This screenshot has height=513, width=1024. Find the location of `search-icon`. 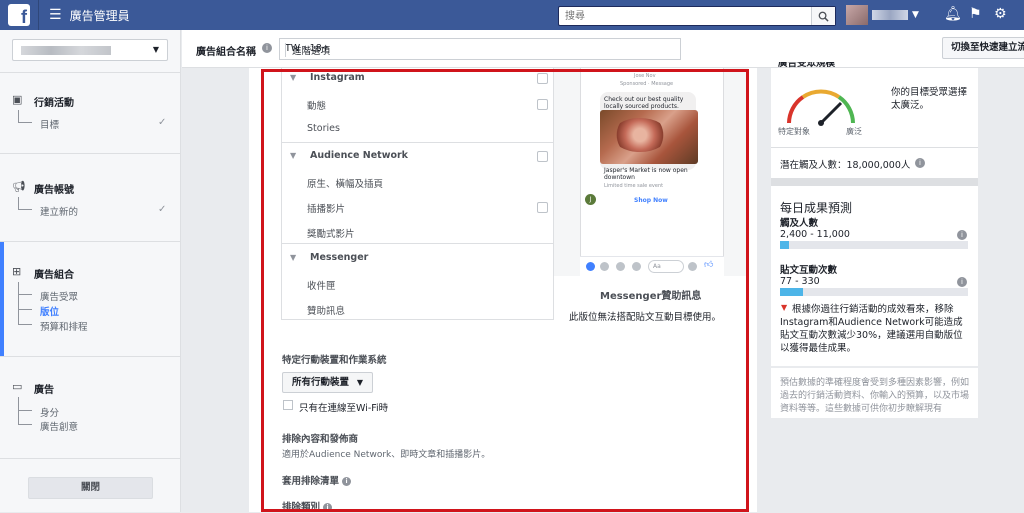

search-icon is located at coordinates (823, 16).